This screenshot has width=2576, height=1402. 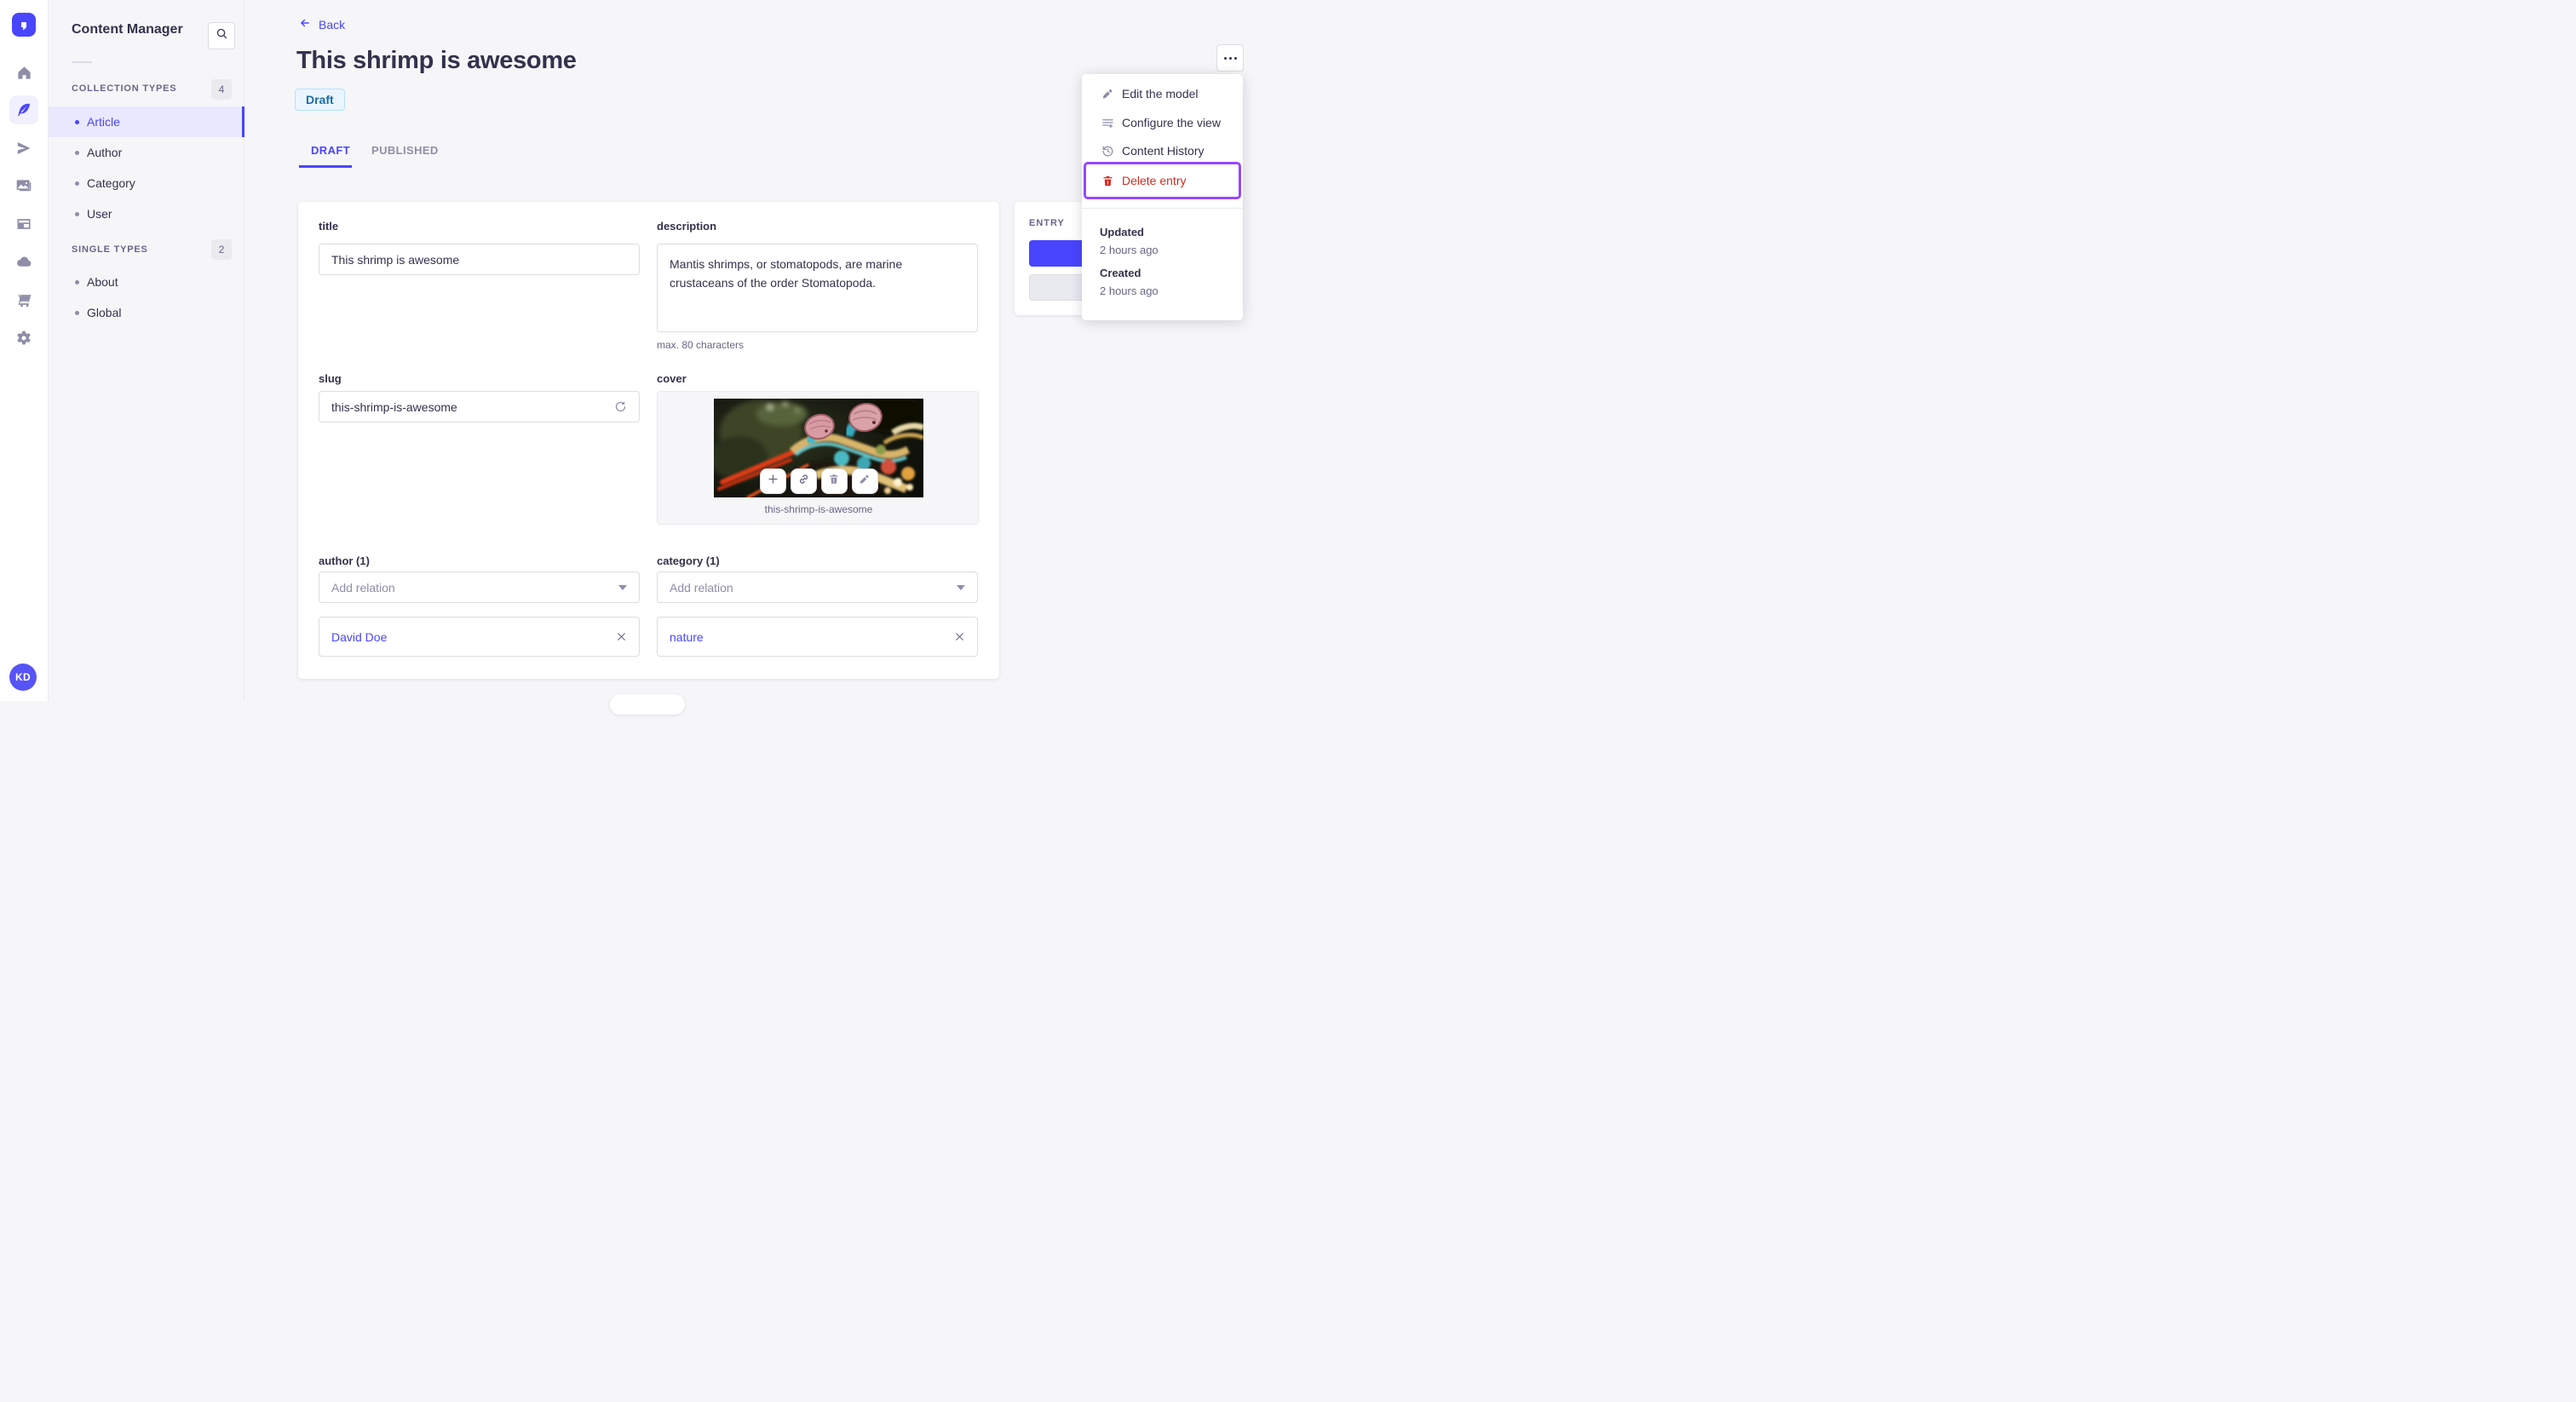 What do you see at coordinates (960, 636) in the screenshot?
I see `remove-category-icon` at bounding box center [960, 636].